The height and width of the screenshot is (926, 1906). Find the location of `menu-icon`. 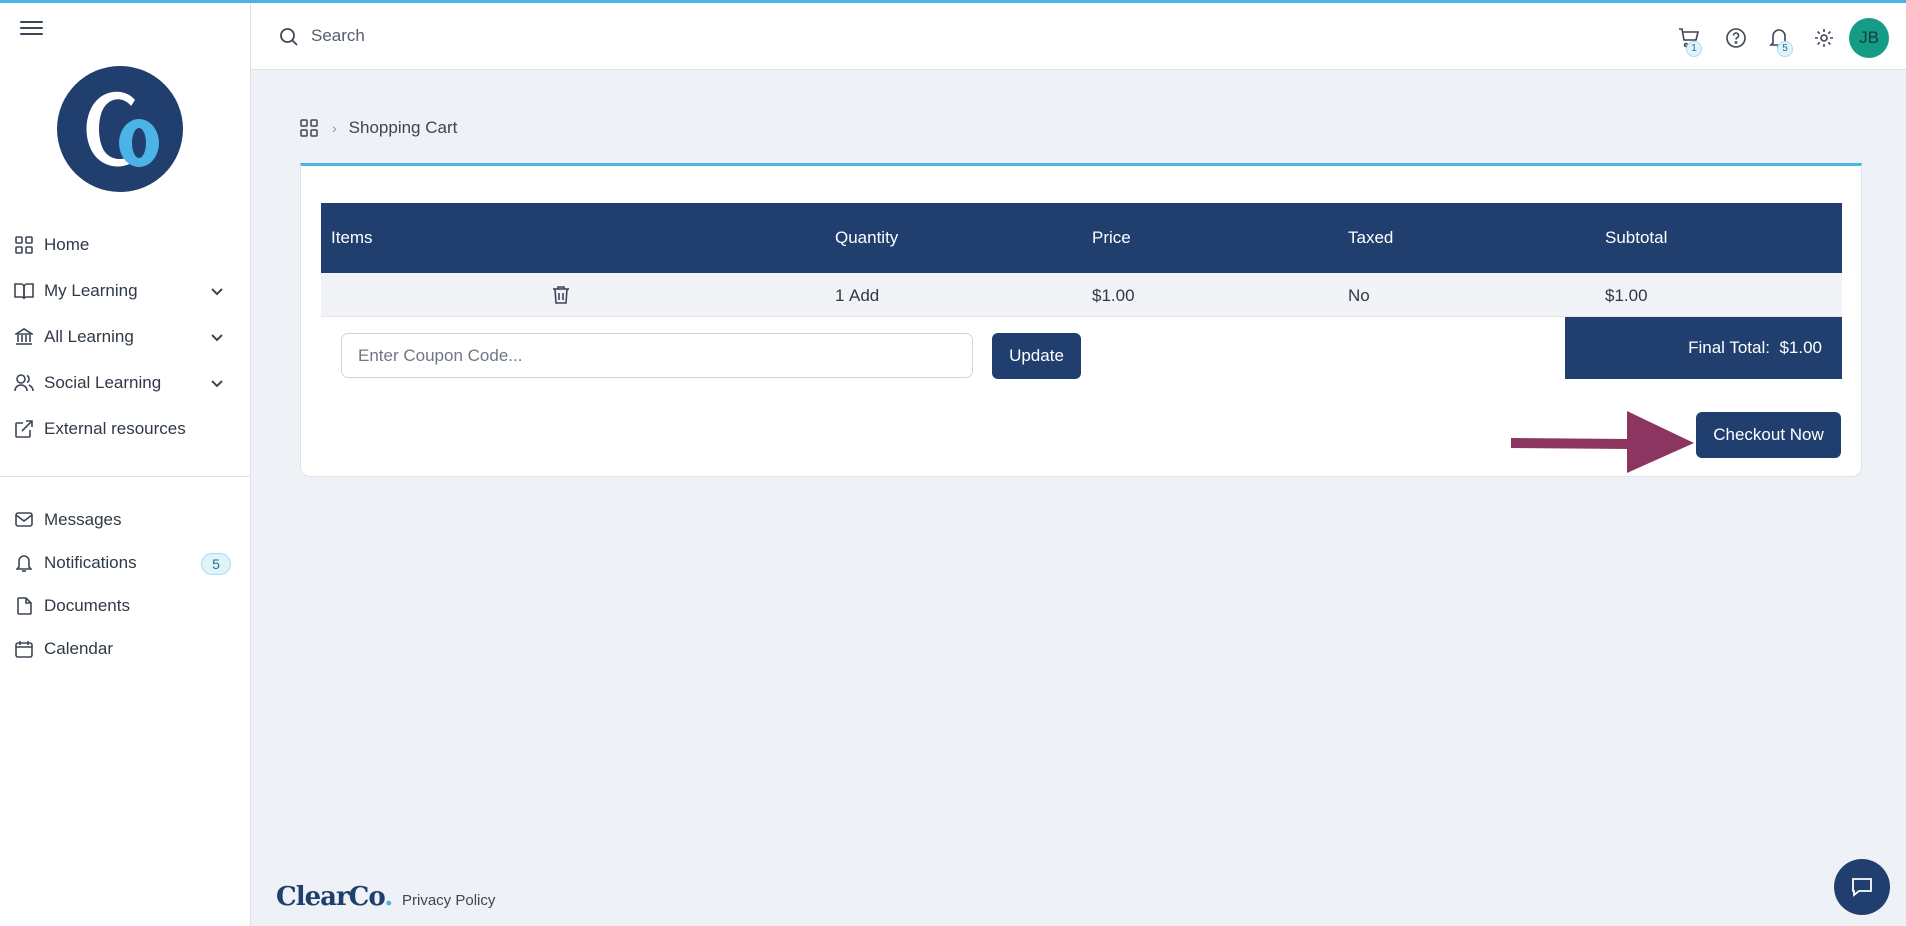

menu-icon is located at coordinates (31, 29).